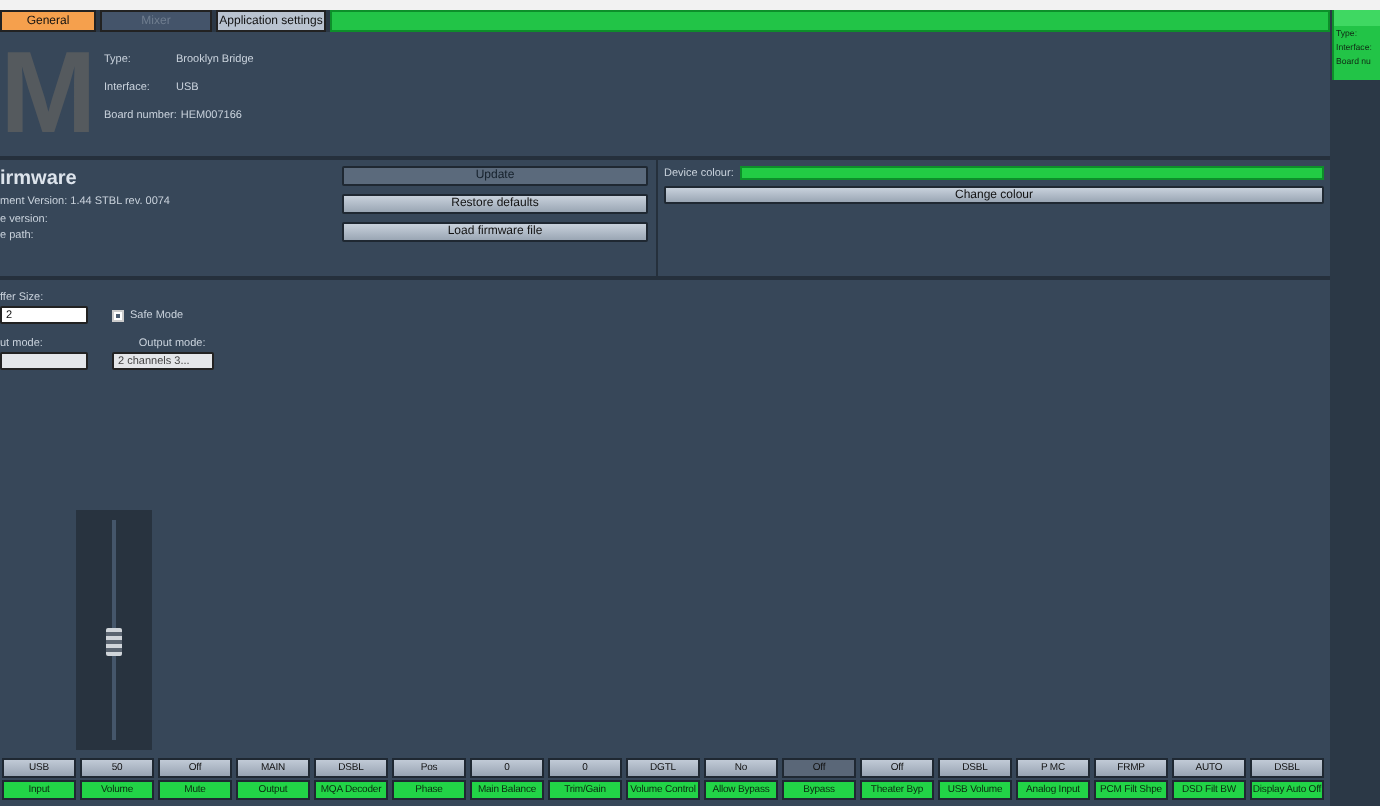 This screenshot has height=806, width=1380. Describe the element at coordinates (39, 179) in the screenshot. I see `section-title: irmware` at that location.